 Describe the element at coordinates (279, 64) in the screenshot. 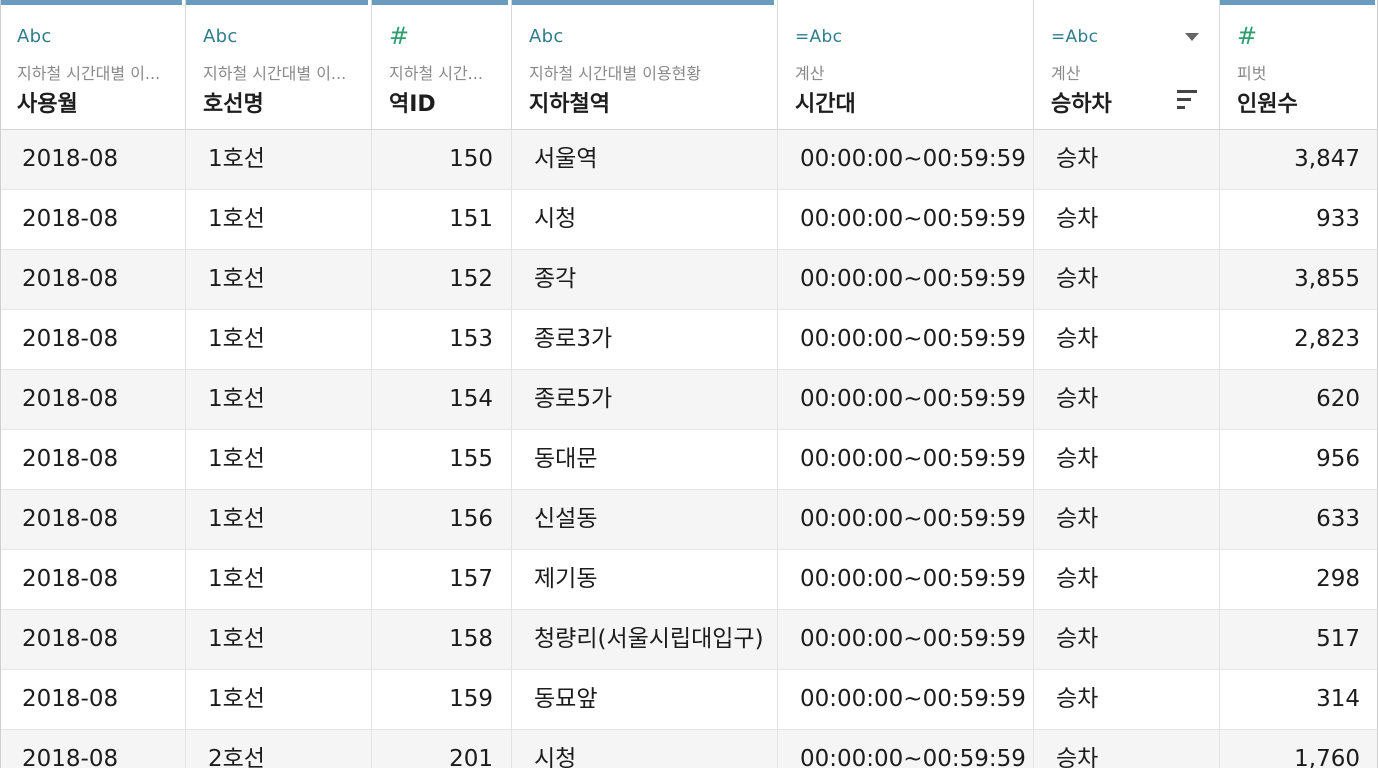

I see `column-header-line-name: Abc 지하철 시간대별 이... 호선명` at that location.